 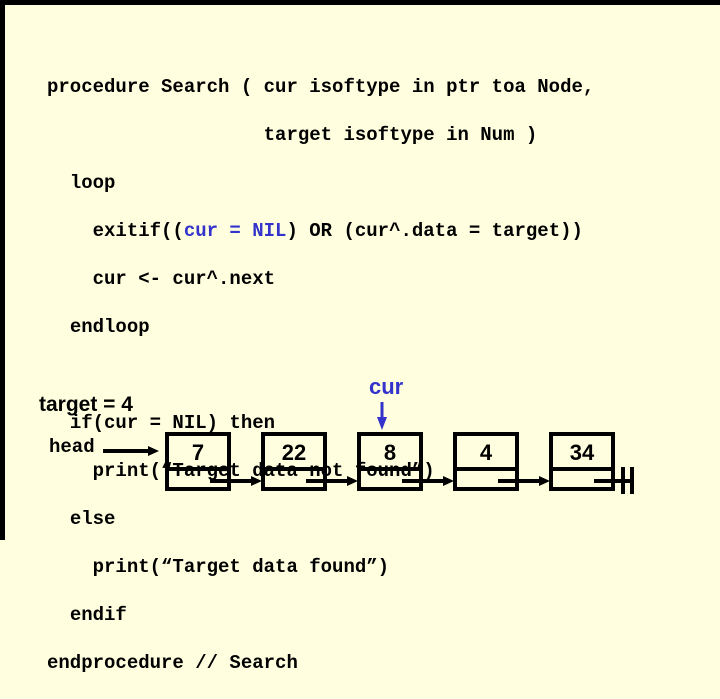 I want to click on cur-arrow-head, so click(x=382, y=423).